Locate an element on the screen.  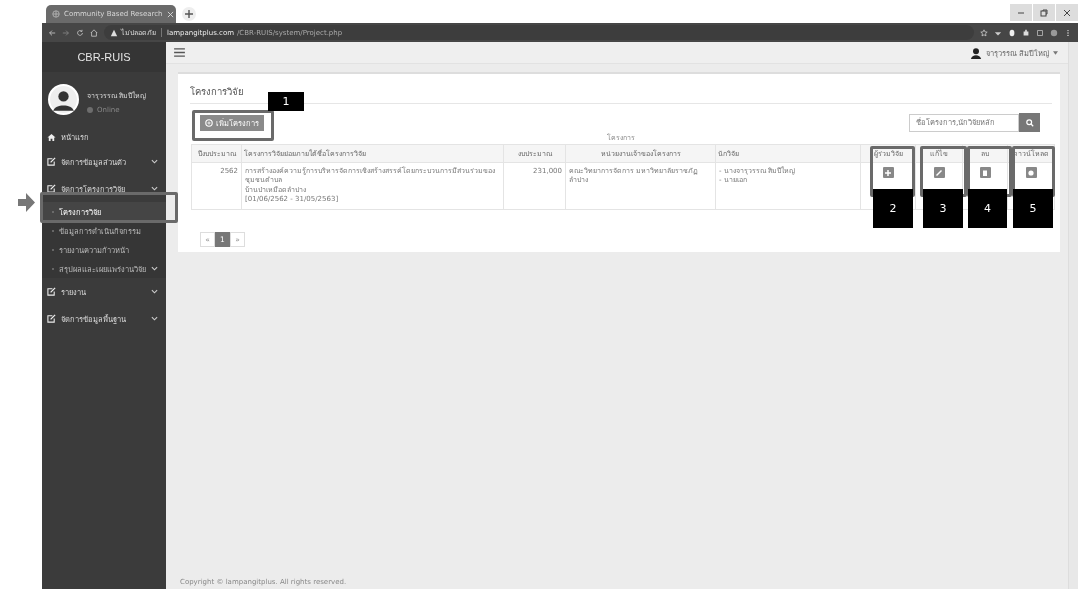
restore-button is located at coordinates (1044, 12).